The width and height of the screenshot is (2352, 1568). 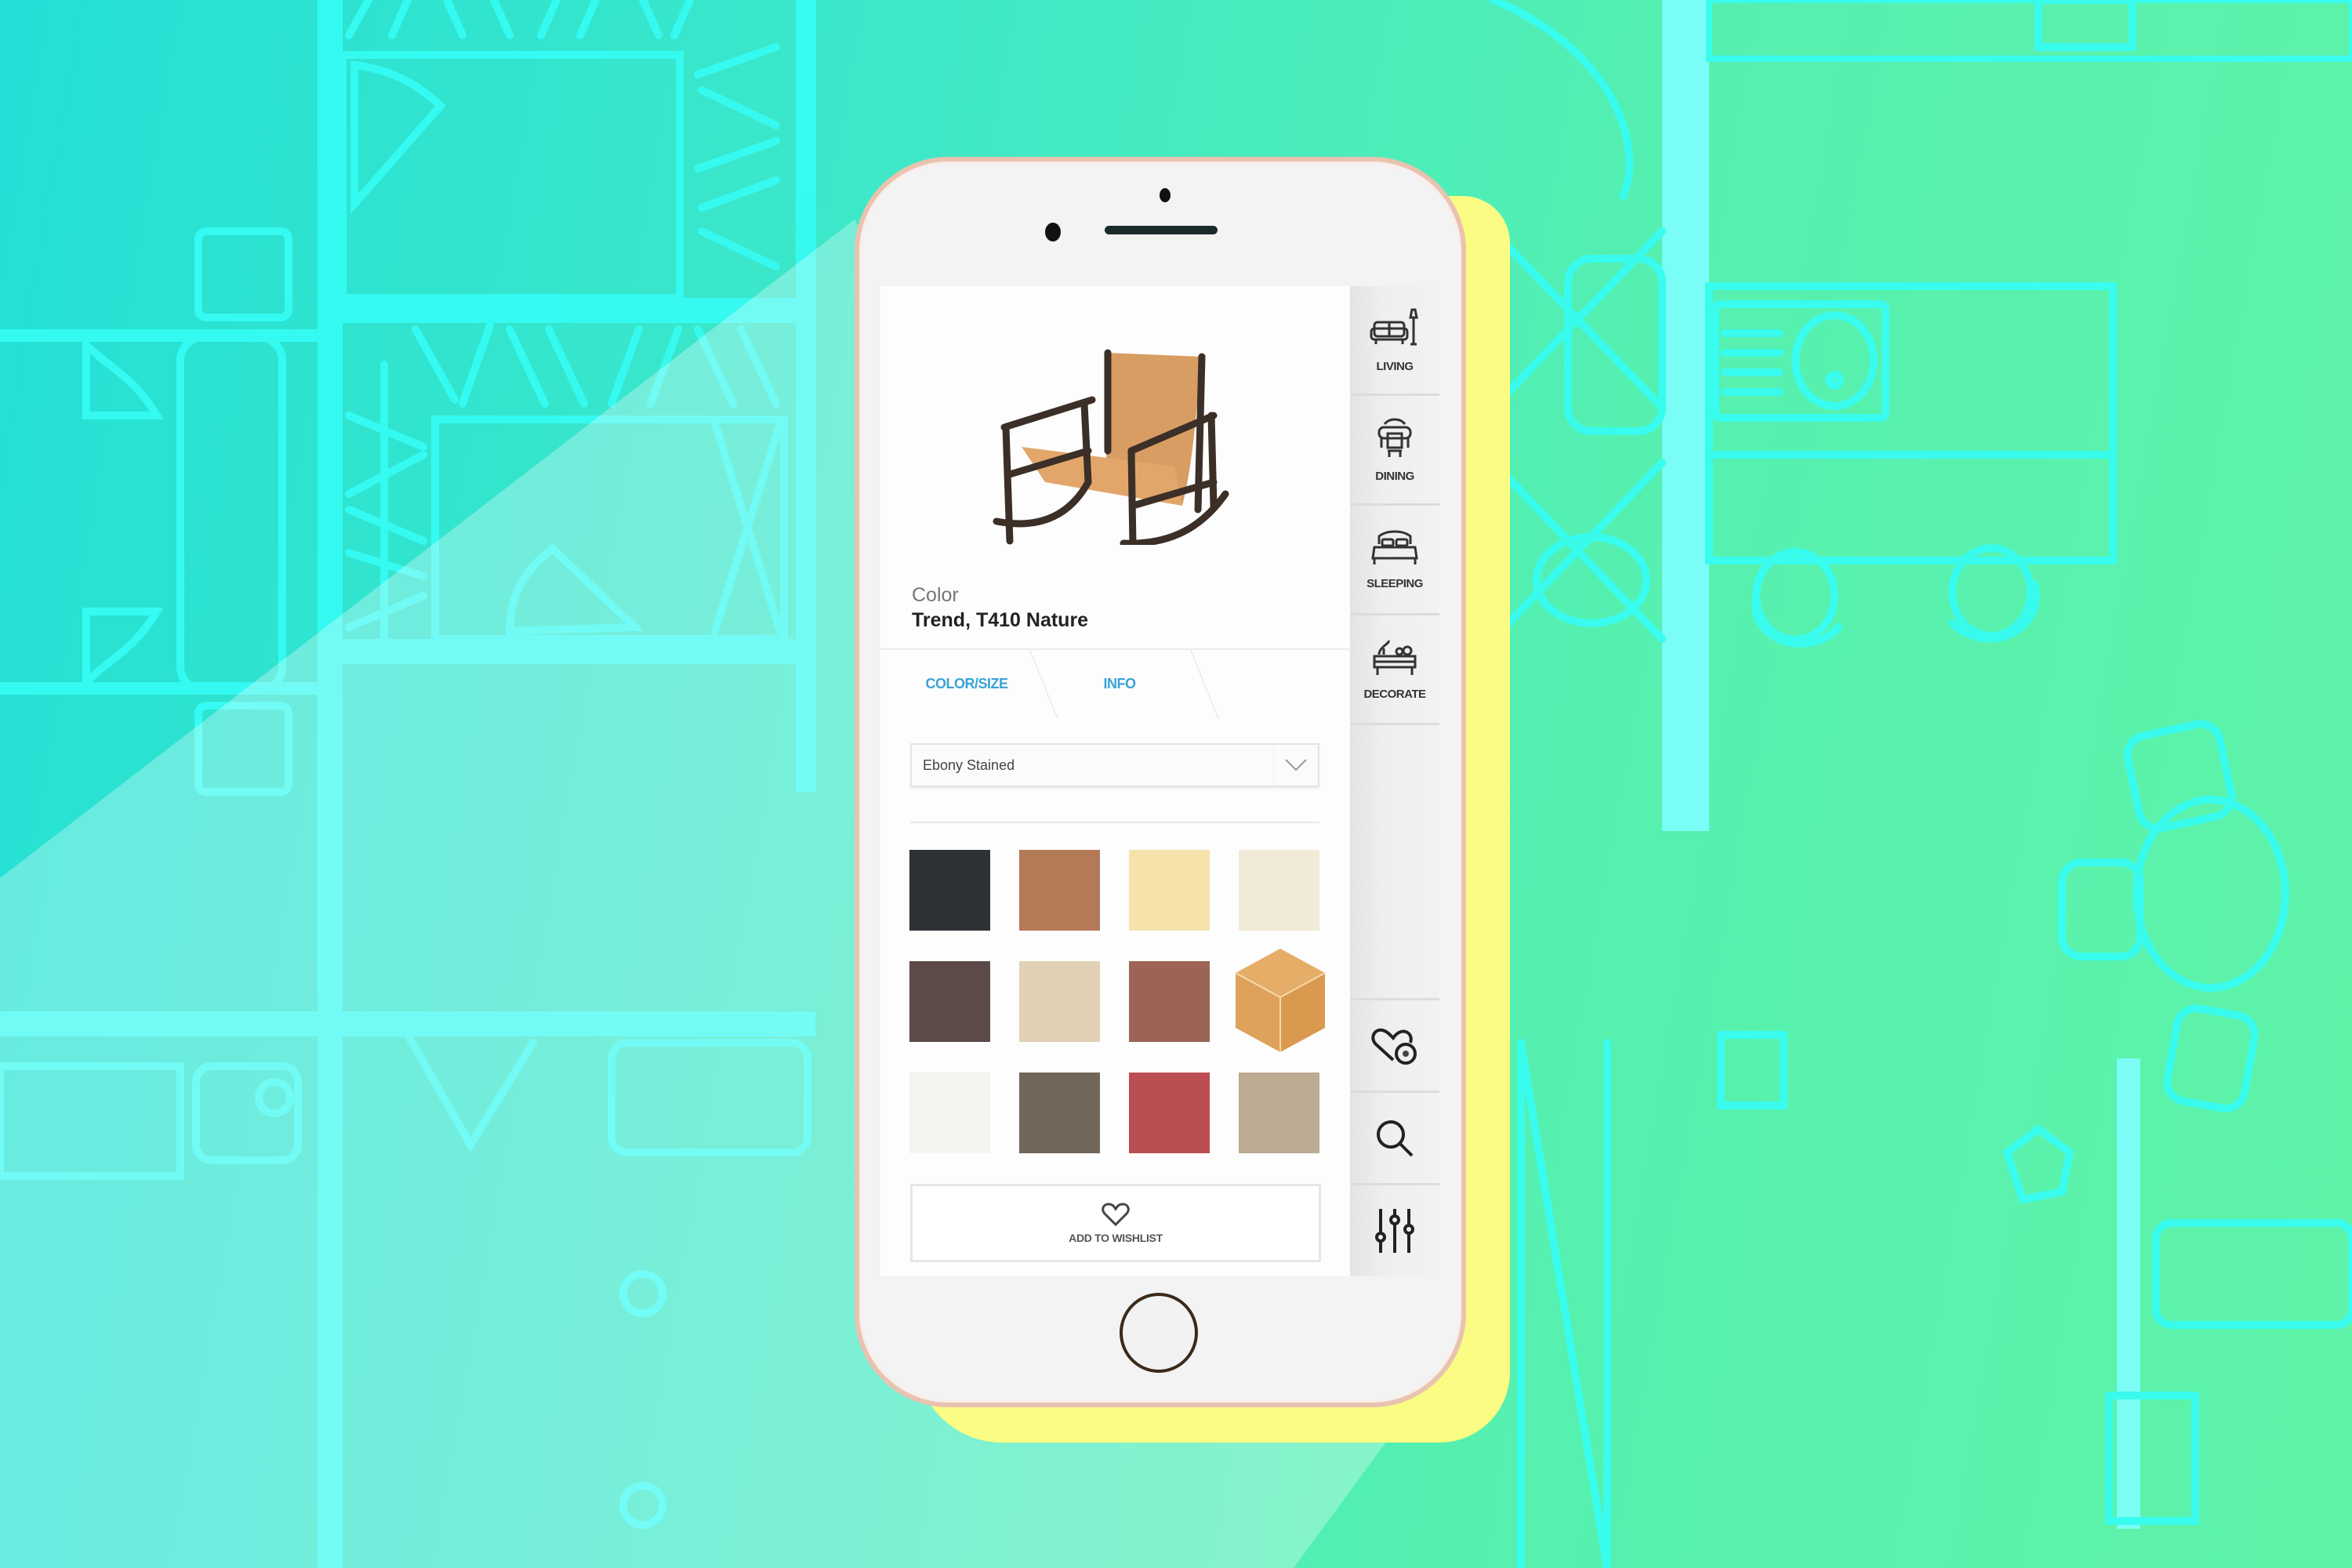 I want to click on chevron-down-icon, so click(x=1295, y=765).